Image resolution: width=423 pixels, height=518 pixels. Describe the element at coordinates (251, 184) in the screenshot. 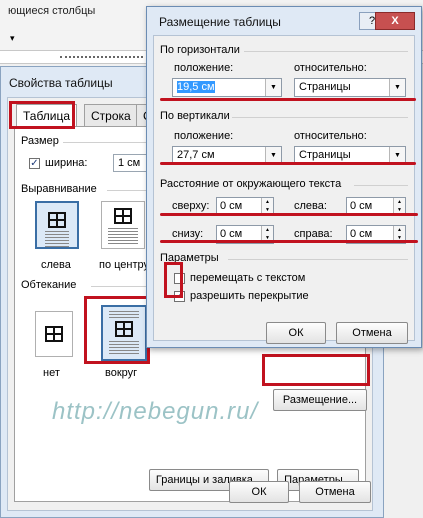

I see `distance-group-label: Расстояние от окружающего текста` at that location.